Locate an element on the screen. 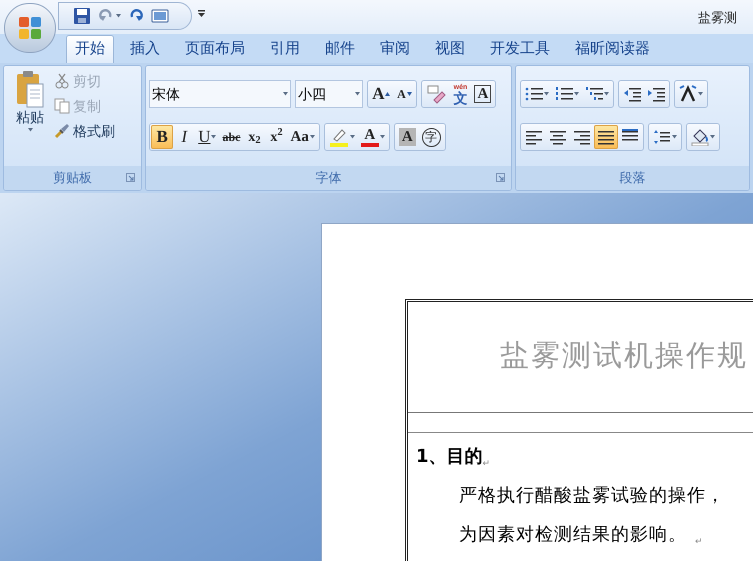 This screenshot has width=753, height=561. print-preview-icon is located at coordinates (160, 16).